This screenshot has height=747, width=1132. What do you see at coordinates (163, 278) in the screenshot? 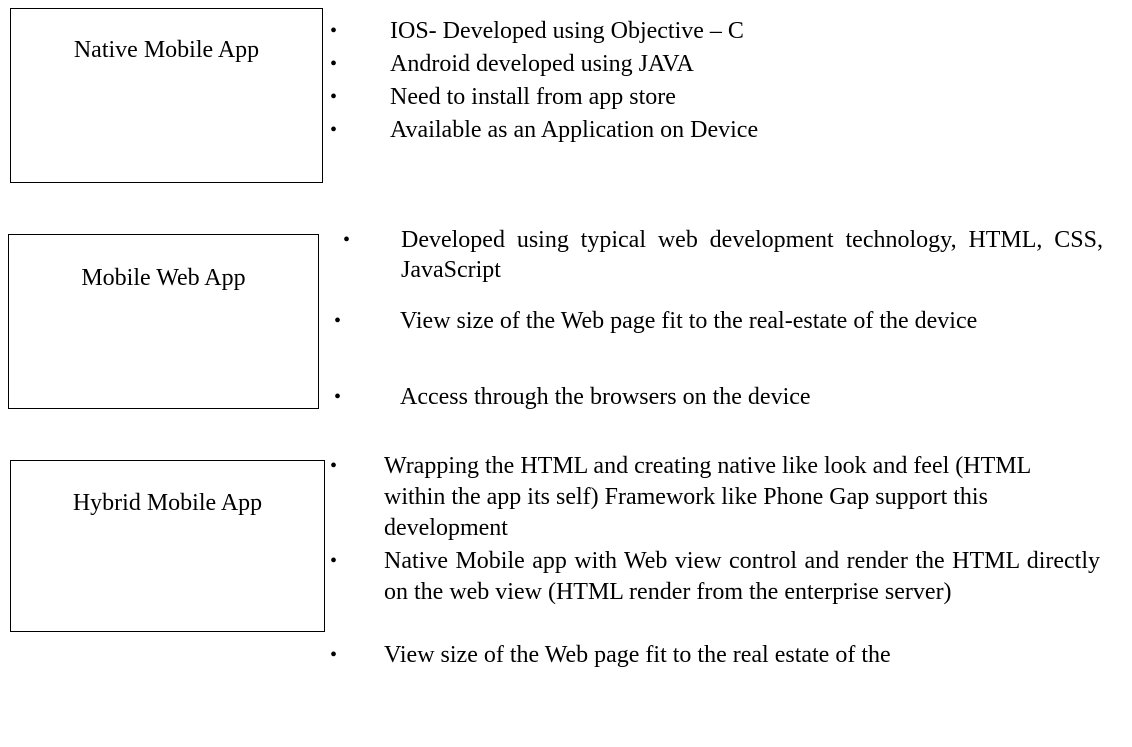
I see `mobile-web-app-label: Mobile Web App` at bounding box center [163, 278].